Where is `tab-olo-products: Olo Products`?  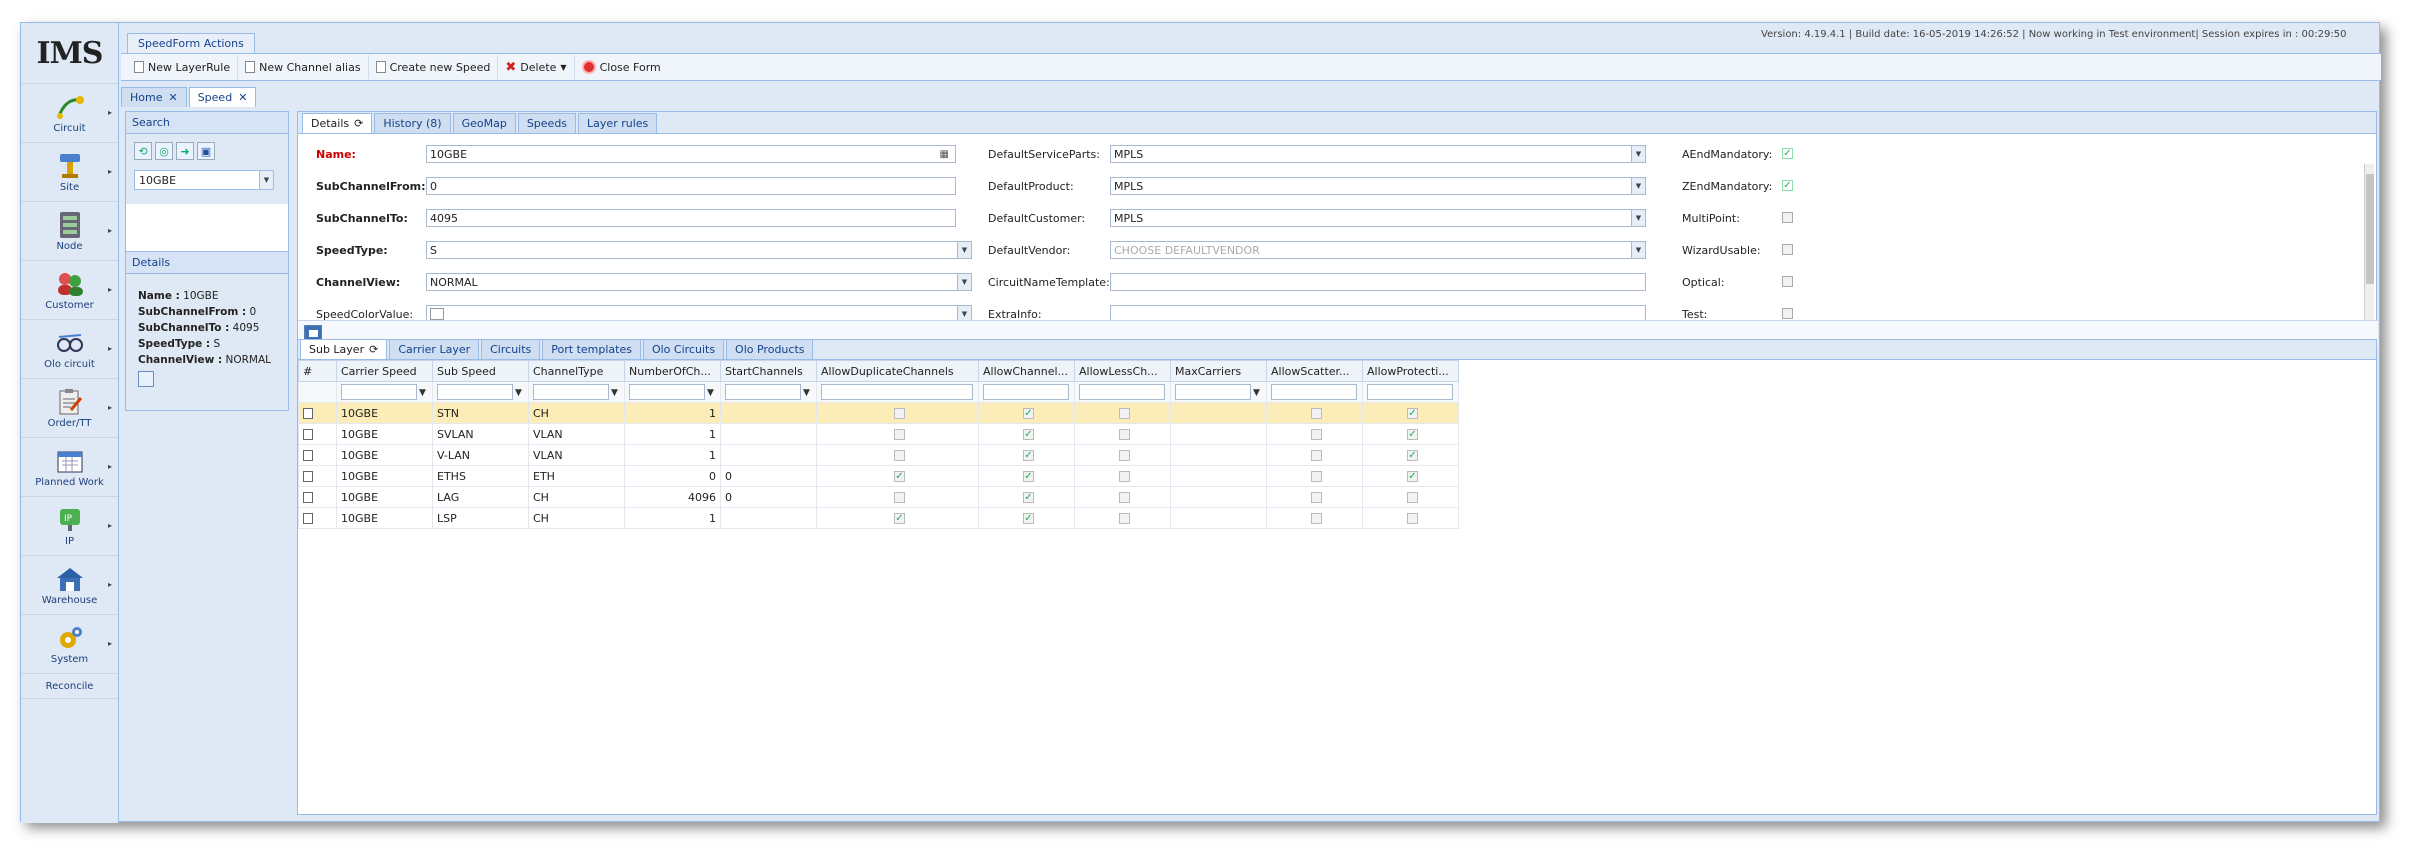 tab-olo-products: Olo Products is located at coordinates (770, 349).